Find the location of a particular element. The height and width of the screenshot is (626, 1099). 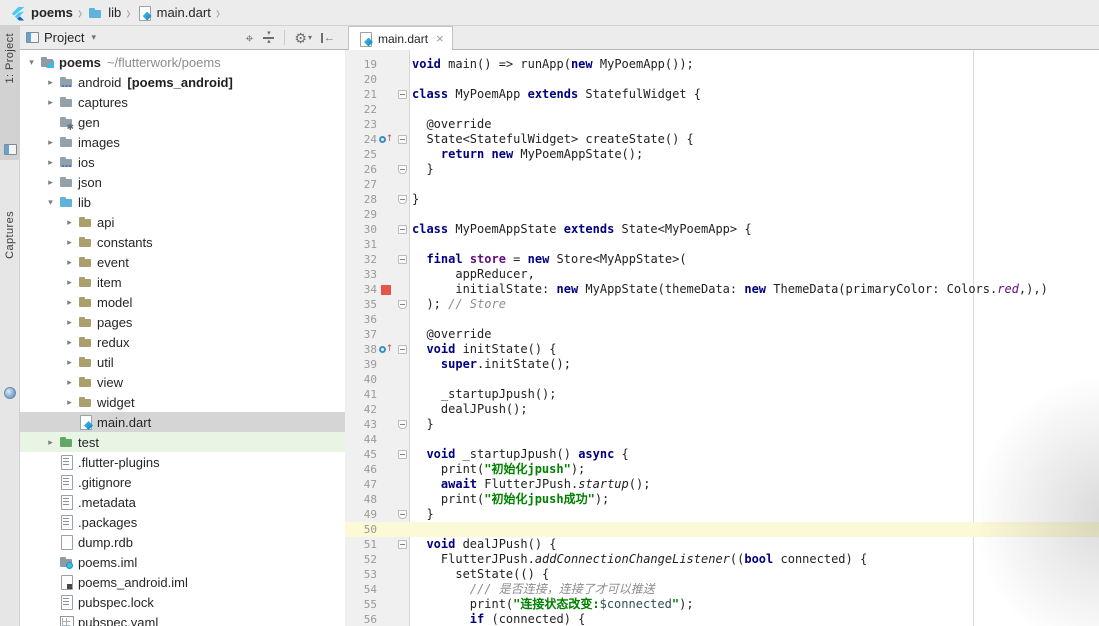

tree-item-android: ▸ android [poems_android] is located at coordinates (182, 82).